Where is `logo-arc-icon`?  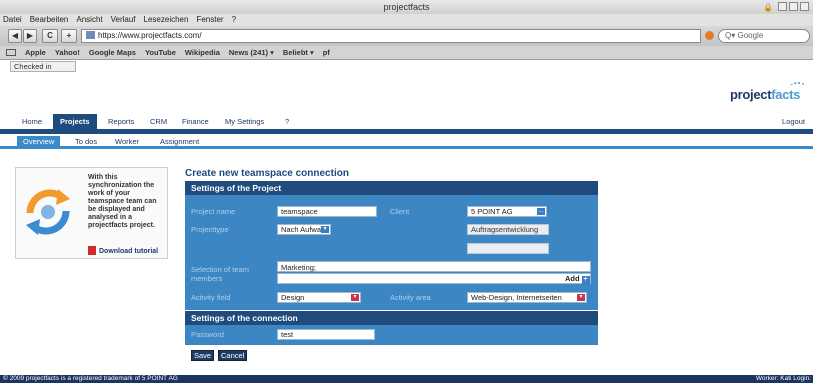
logo-arc-icon is located at coordinates (798, 86).